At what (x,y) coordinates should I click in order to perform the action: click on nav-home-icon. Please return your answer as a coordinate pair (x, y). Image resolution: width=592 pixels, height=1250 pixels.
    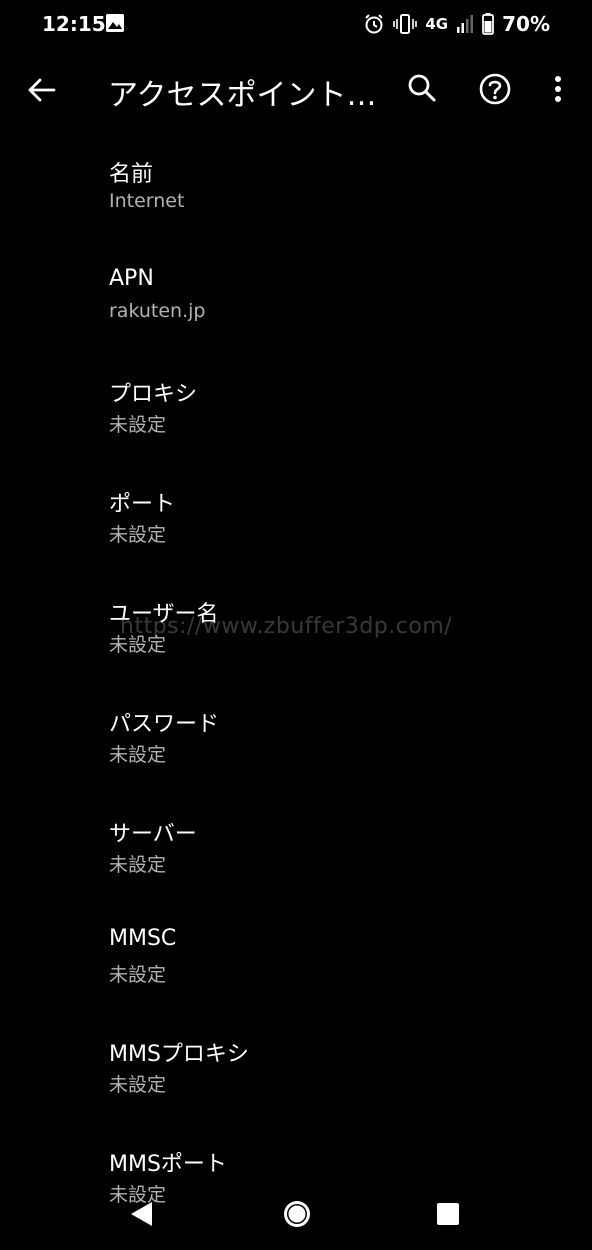
    Looking at the image, I should click on (297, 1214).